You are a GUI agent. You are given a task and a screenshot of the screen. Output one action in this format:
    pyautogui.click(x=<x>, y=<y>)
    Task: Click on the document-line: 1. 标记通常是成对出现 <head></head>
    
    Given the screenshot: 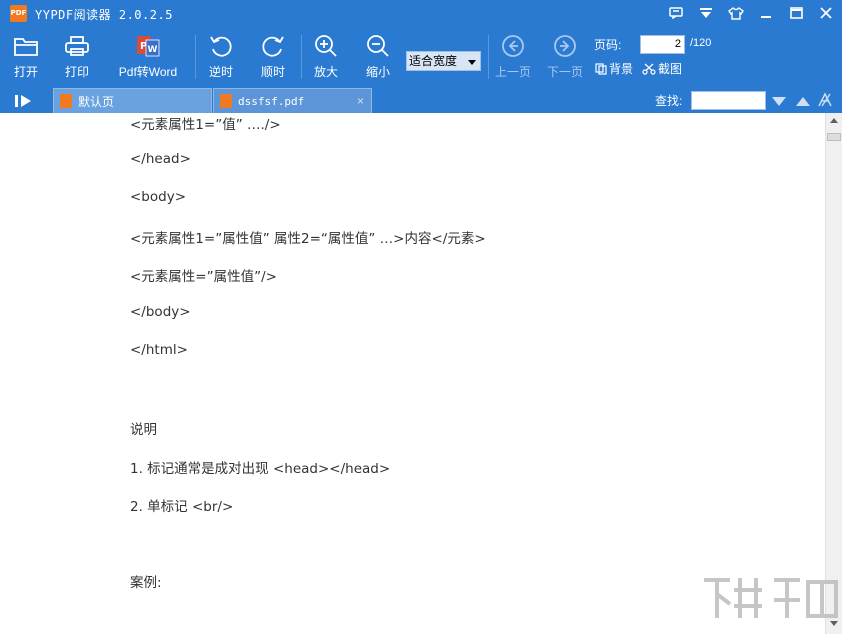 What is the action you would take?
    pyautogui.click(x=260, y=469)
    